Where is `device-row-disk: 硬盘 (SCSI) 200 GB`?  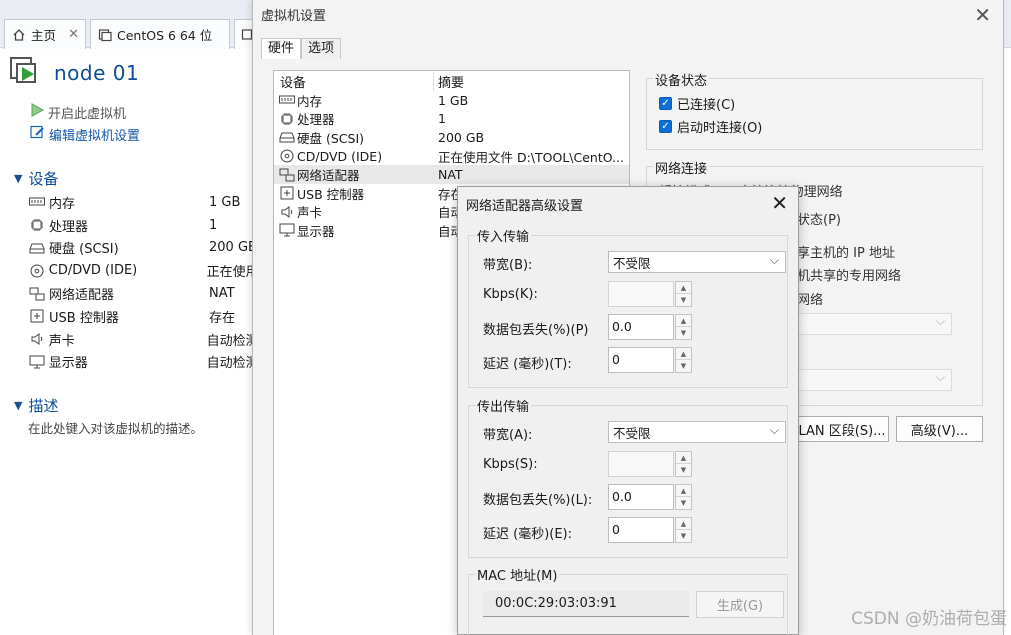 device-row-disk: 硬盘 (SCSI) 200 GB is located at coordinates (143, 248).